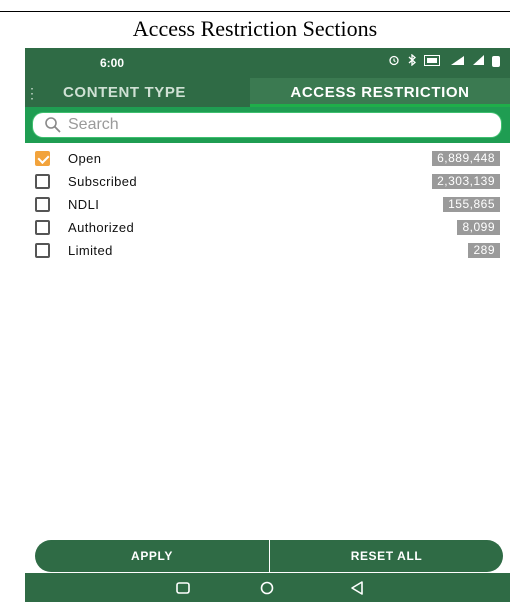 The height and width of the screenshot is (602, 510). Describe the element at coordinates (267, 251) in the screenshot. I see `filter-row-limited: Limited 289` at that location.